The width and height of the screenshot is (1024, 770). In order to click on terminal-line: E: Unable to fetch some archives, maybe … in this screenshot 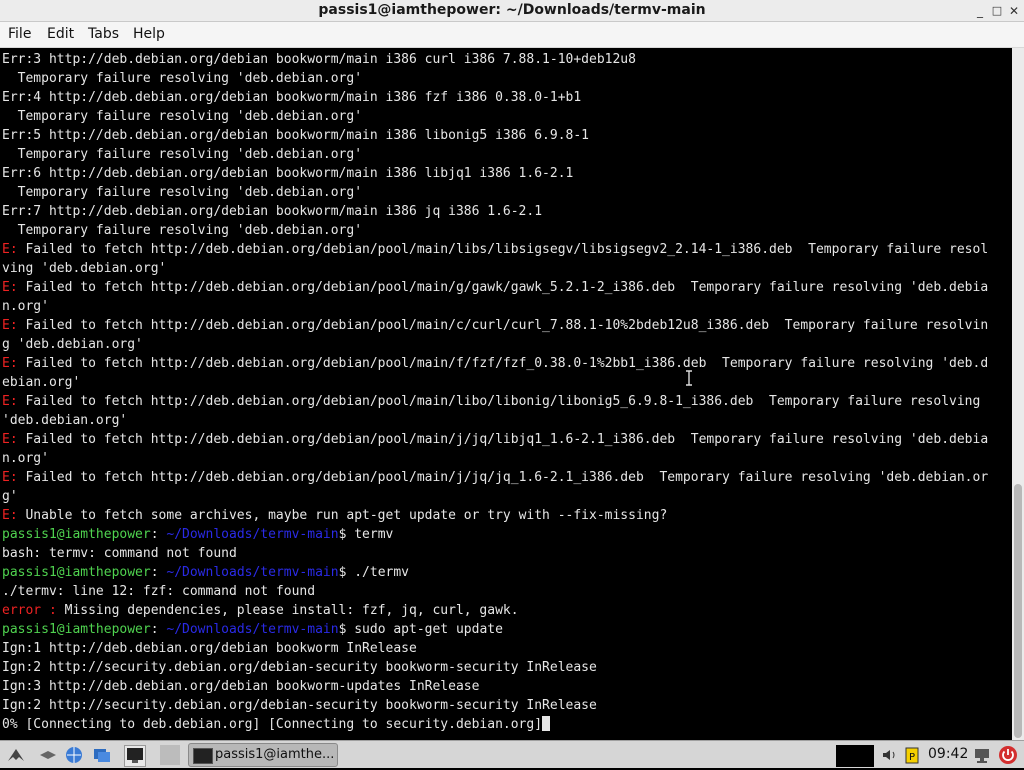, I will do `click(334, 515)`.